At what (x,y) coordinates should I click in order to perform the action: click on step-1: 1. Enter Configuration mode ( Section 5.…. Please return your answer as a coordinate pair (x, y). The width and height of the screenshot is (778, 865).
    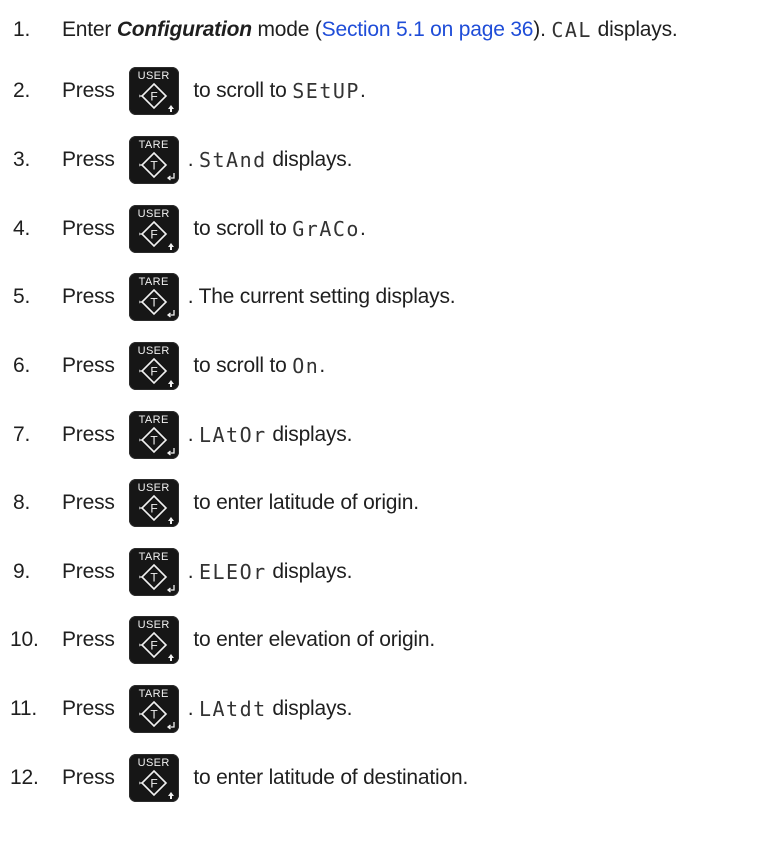
    Looking at the image, I should click on (339, 30).